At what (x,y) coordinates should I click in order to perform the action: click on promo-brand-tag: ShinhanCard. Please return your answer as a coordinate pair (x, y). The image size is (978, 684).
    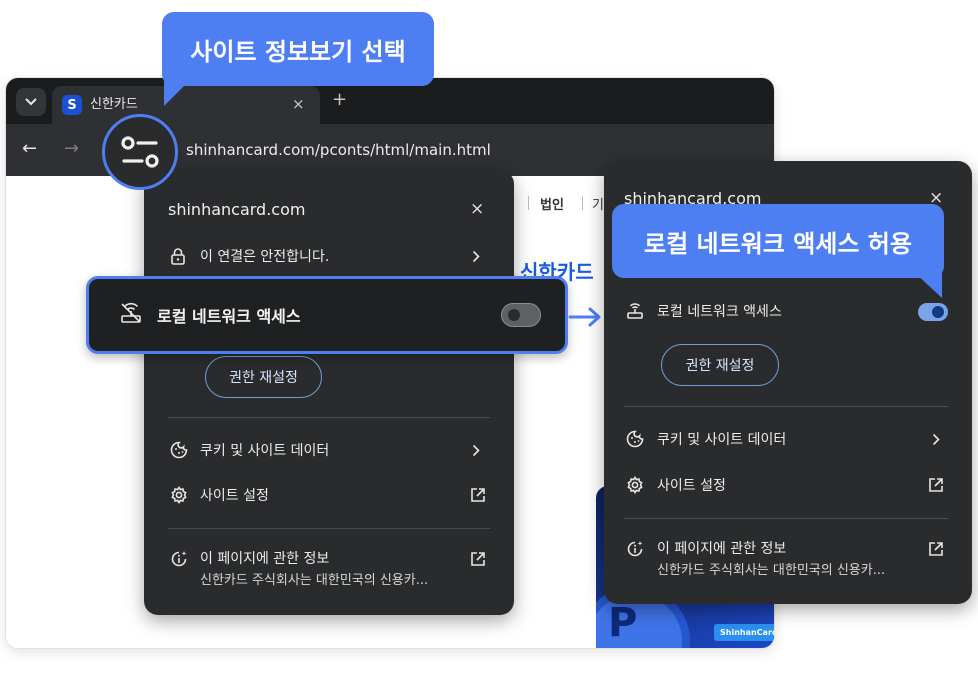
    Looking at the image, I should click on (744, 632).